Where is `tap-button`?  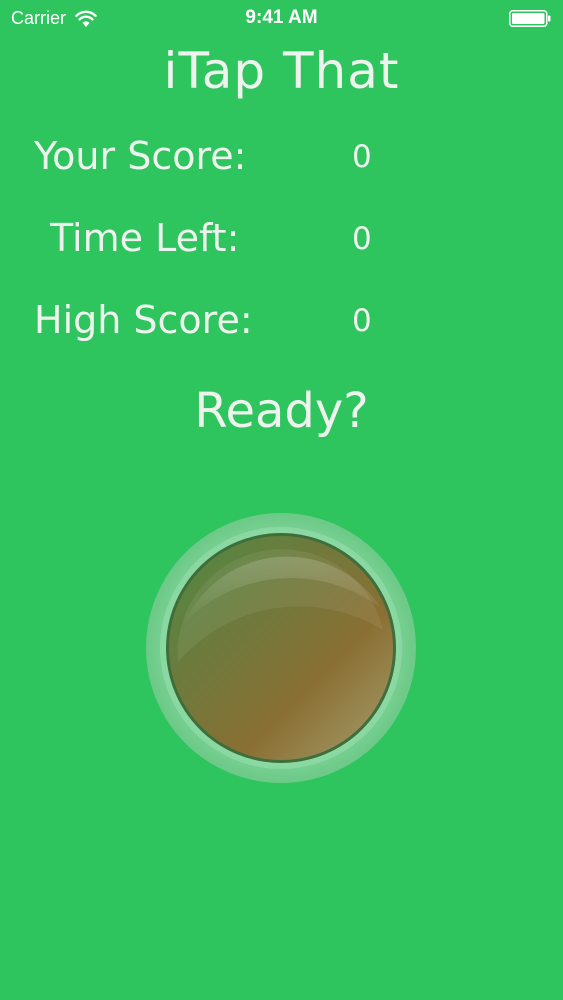 tap-button is located at coordinates (281, 648).